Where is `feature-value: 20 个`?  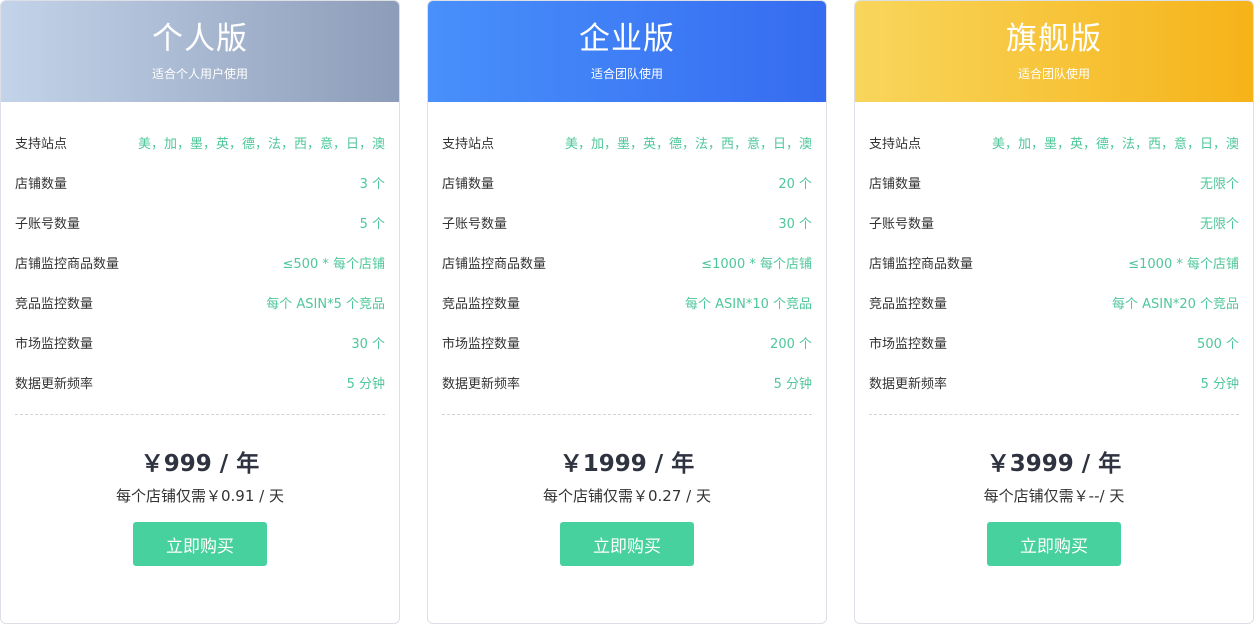 feature-value: 20 个 is located at coordinates (795, 184).